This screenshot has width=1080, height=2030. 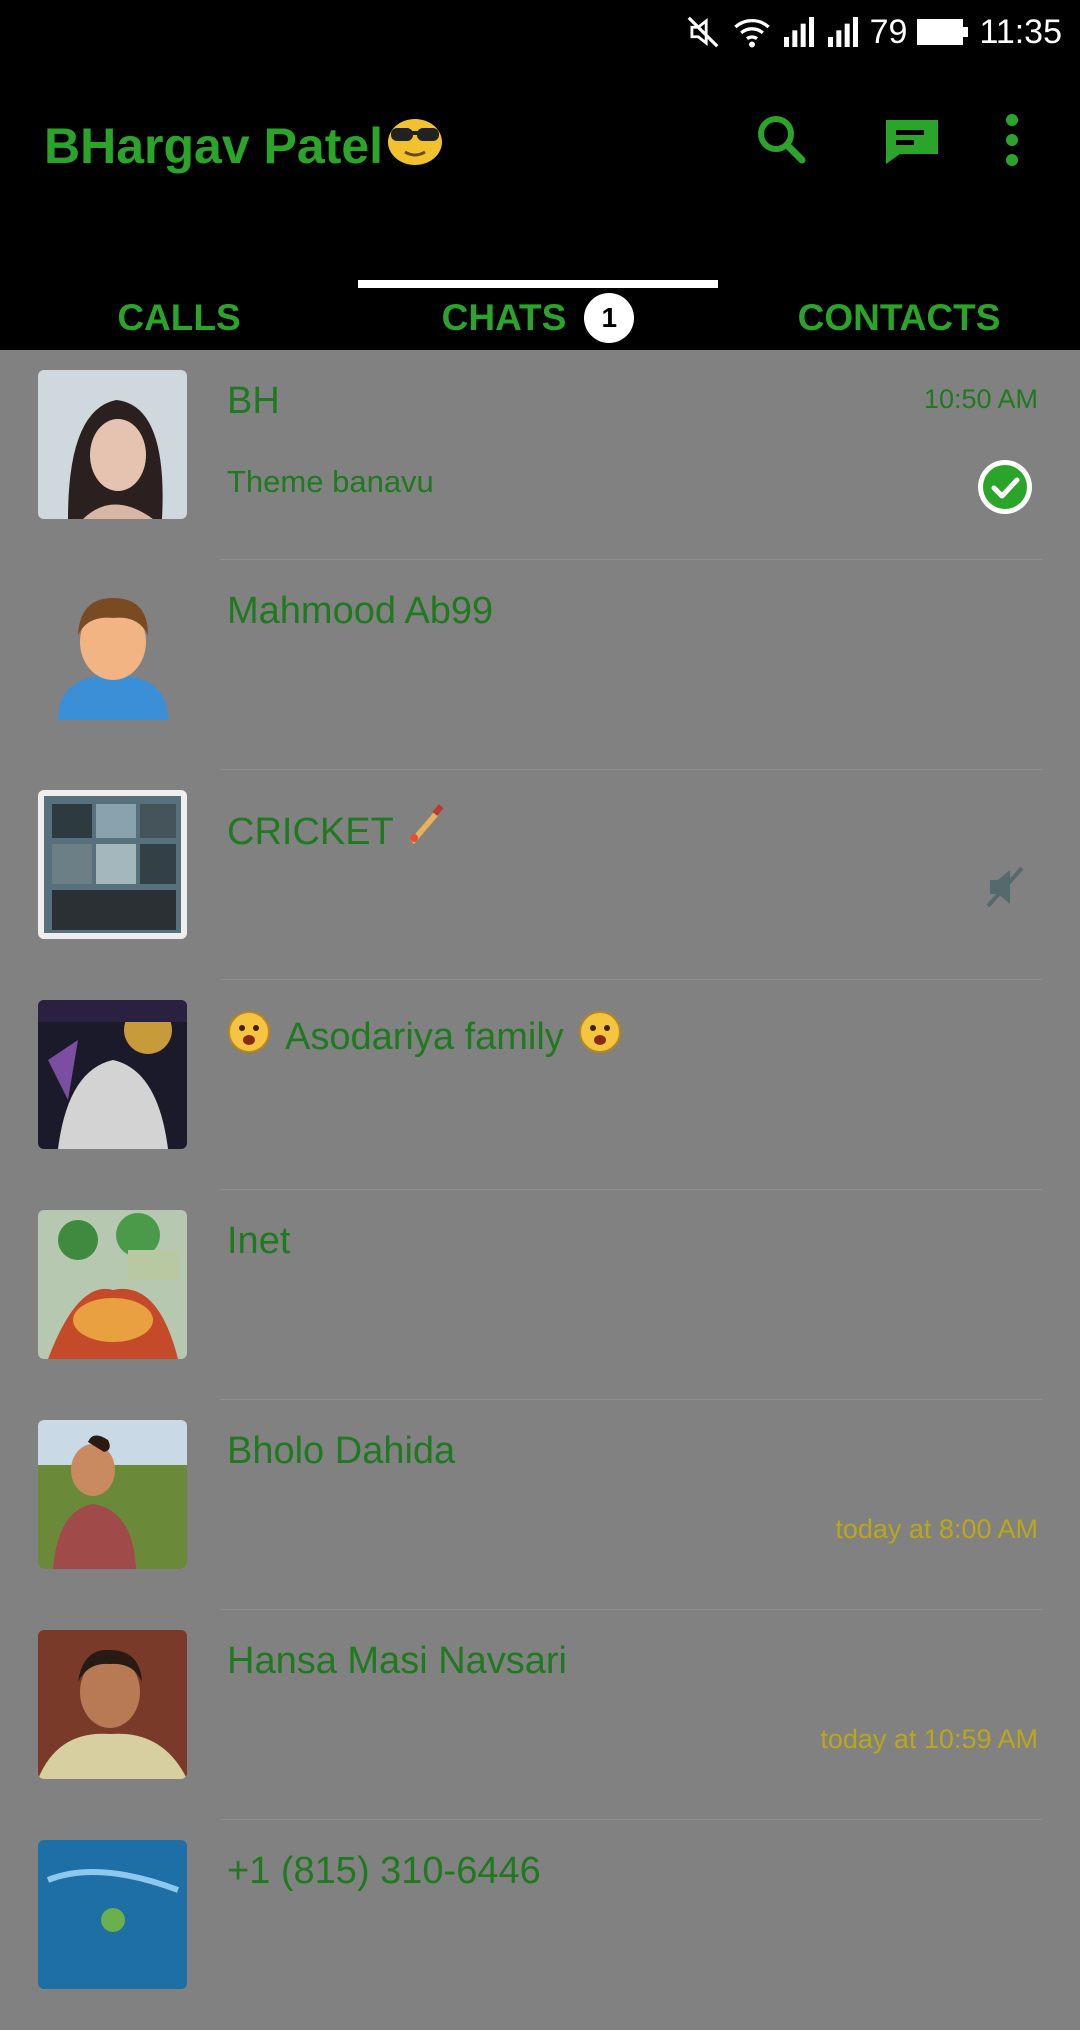 I want to click on tab-bar: CALLS CHATS 1 CONTACTS, so click(x=540, y=318).